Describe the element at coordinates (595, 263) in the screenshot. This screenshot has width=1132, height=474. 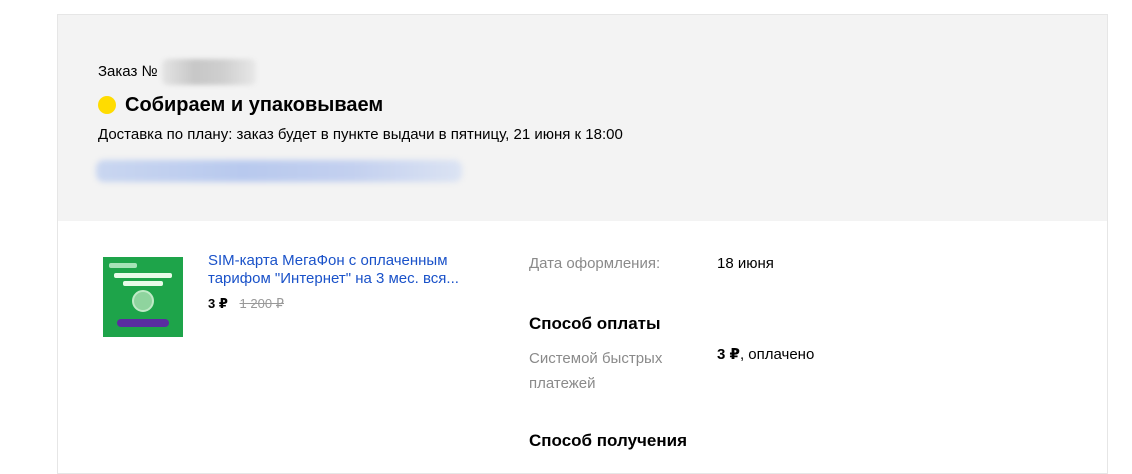
I see `order-date-label: Дата оформления:` at that location.